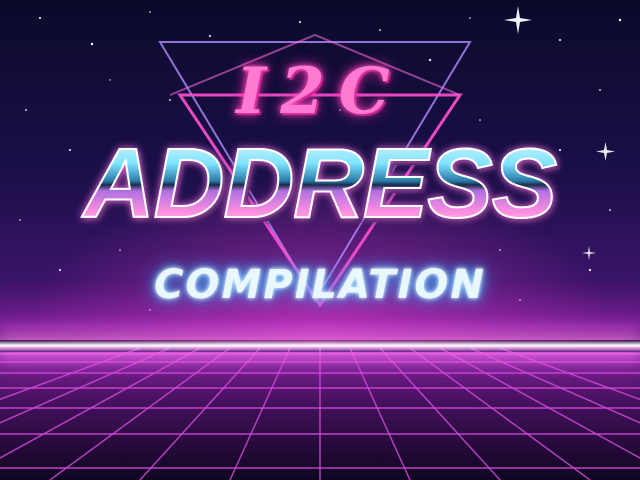  What do you see at coordinates (320, 91) in the screenshot?
I see `title-line-i2c: I2C` at bounding box center [320, 91].